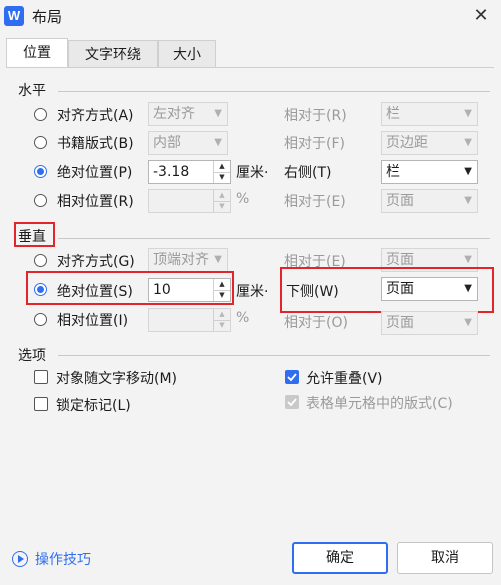  Describe the element at coordinates (41, 404) in the screenshot. I see `lock-anchor-checkbox` at that location.